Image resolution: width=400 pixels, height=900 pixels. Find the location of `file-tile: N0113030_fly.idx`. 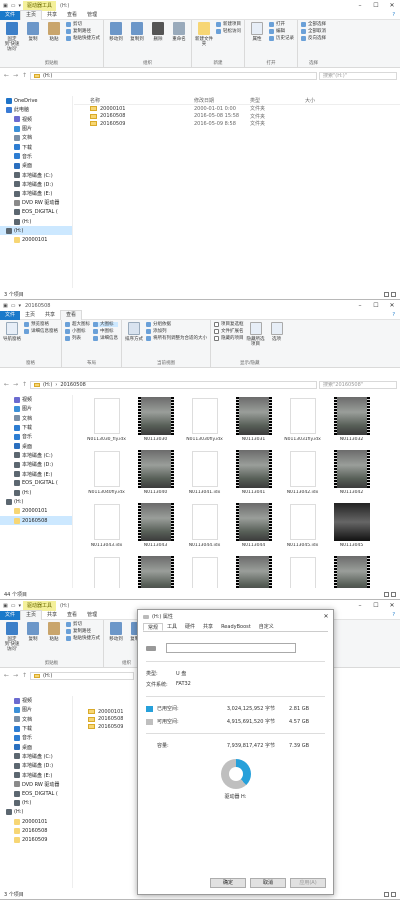

file-tile: N0113030_fly.idx is located at coordinates (106, 419).